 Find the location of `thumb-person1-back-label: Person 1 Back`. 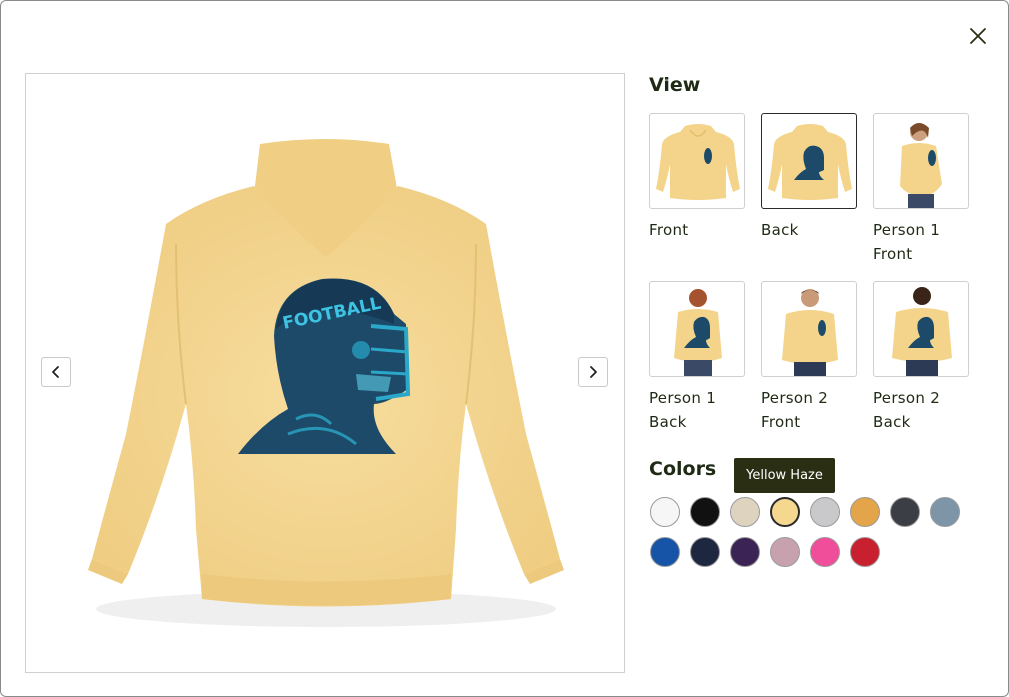

thumb-person1-back-label: Person 1 Back is located at coordinates (683, 410).